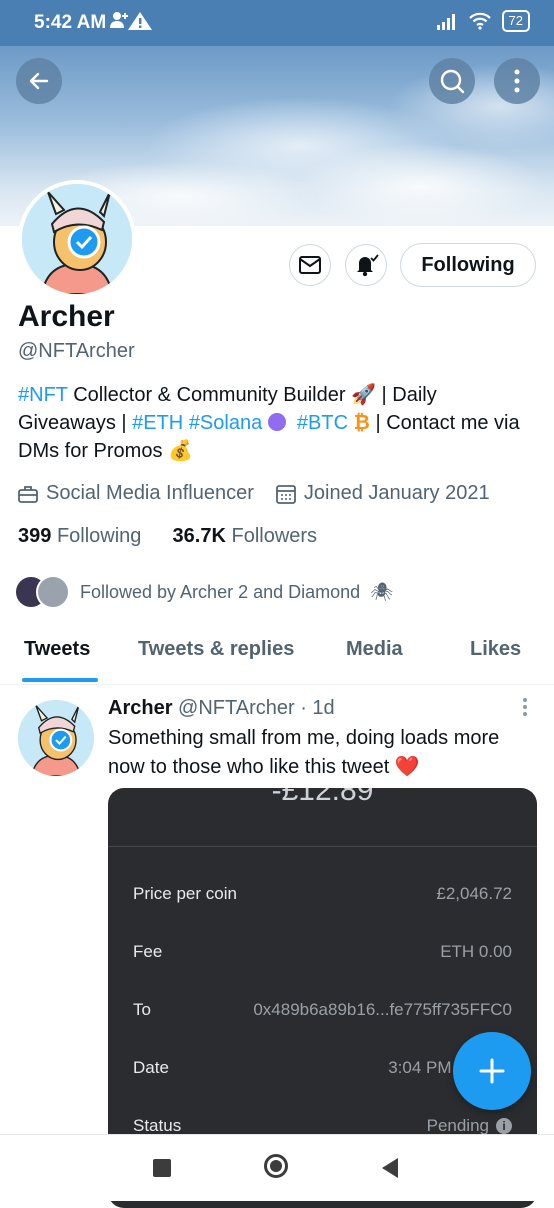 This screenshot has height=1208, width=554. I want to click on wifi-icon, so click(479, 21).